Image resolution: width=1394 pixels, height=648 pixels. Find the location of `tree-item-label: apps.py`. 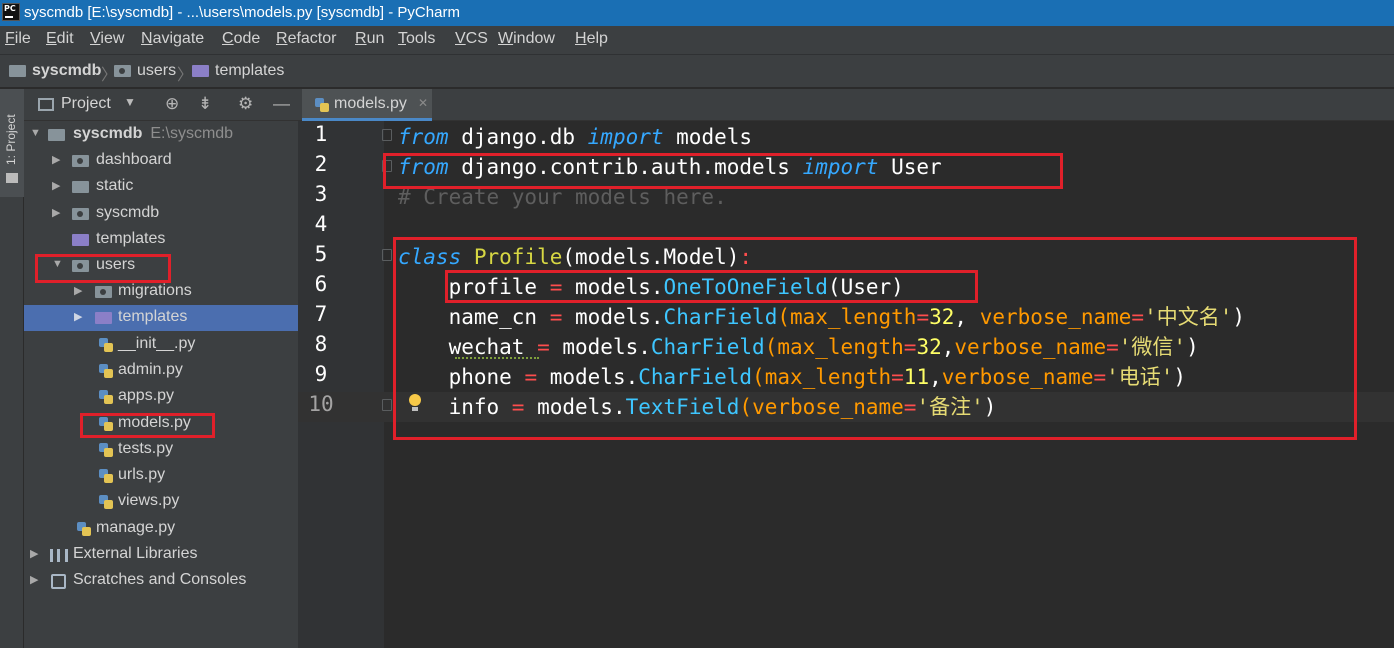

tree-item-label: apps.py is located at coordinates (146, 395).